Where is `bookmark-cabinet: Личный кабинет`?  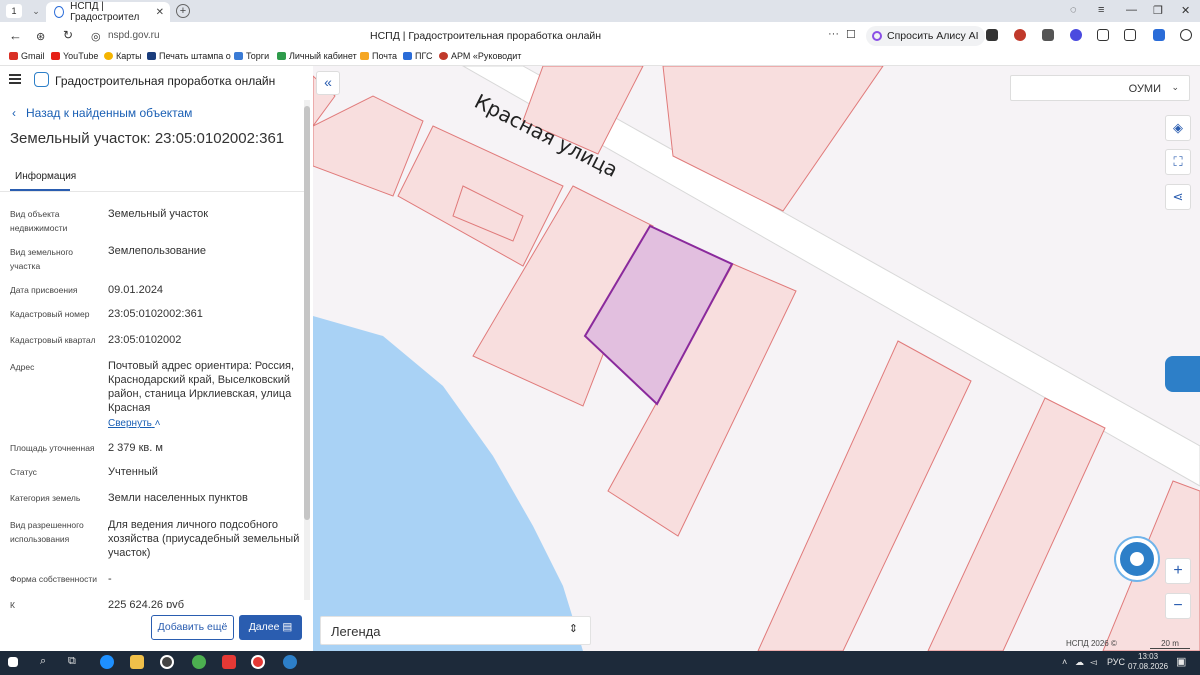 bookmark-cabinet: Личный кабинет is located at coordinates (317, 56).